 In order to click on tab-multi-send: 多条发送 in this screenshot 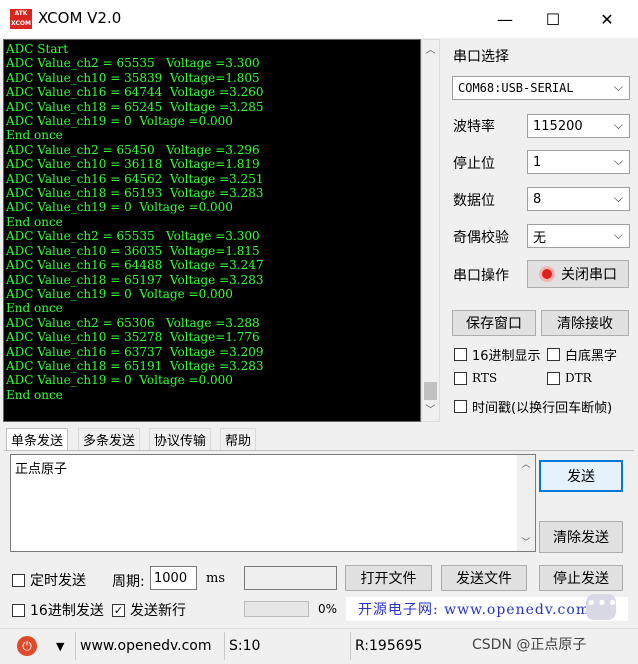, I will do `click(109, 439)`.